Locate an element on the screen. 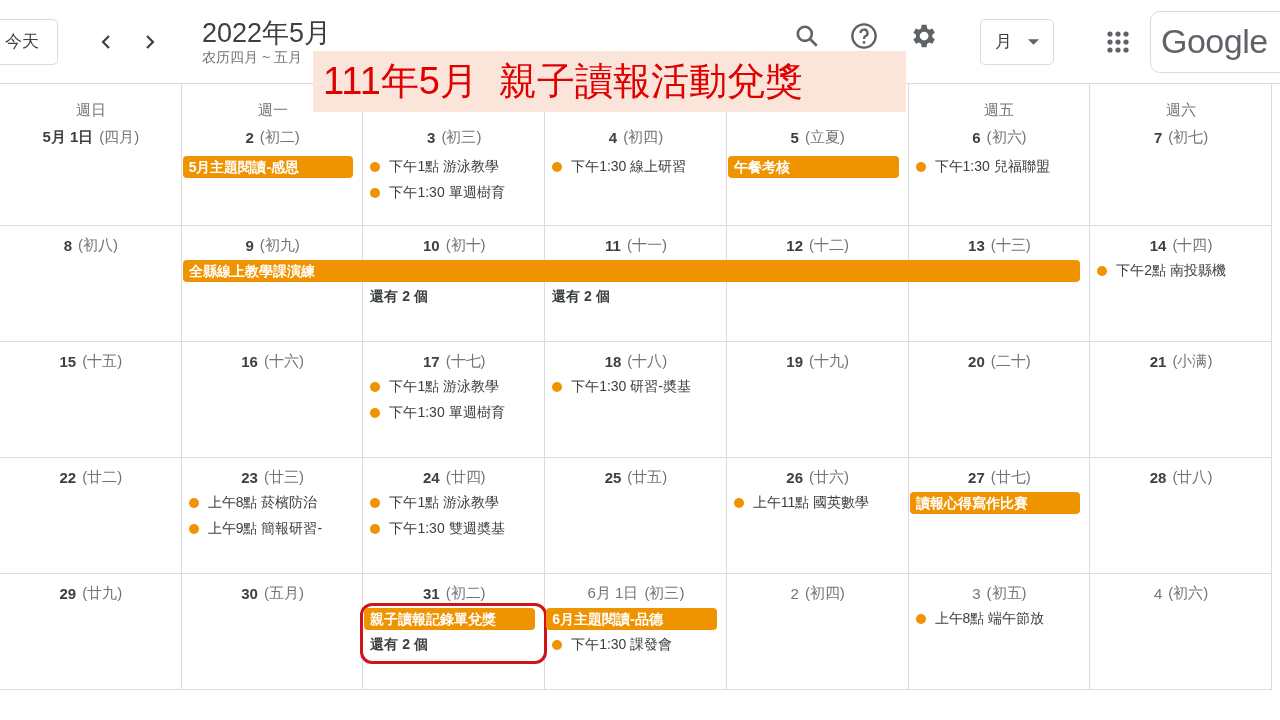 The height and width of the screenshot is (720, 1280). event-title: 下午1:30 兒福聯盟 is located at coordinates (992, 167).